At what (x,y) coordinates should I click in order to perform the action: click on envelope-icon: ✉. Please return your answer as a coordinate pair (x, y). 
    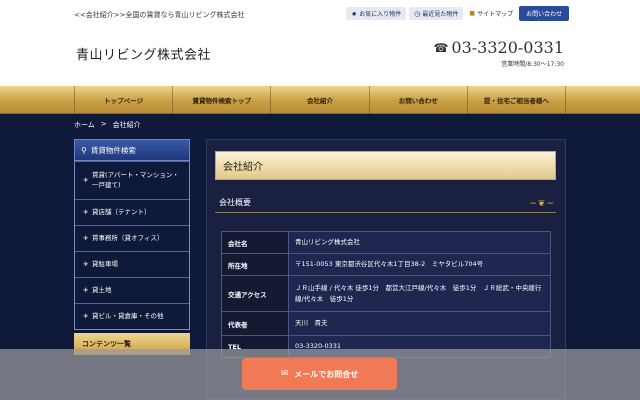
    Looking at the image, I should click on (284, 374).